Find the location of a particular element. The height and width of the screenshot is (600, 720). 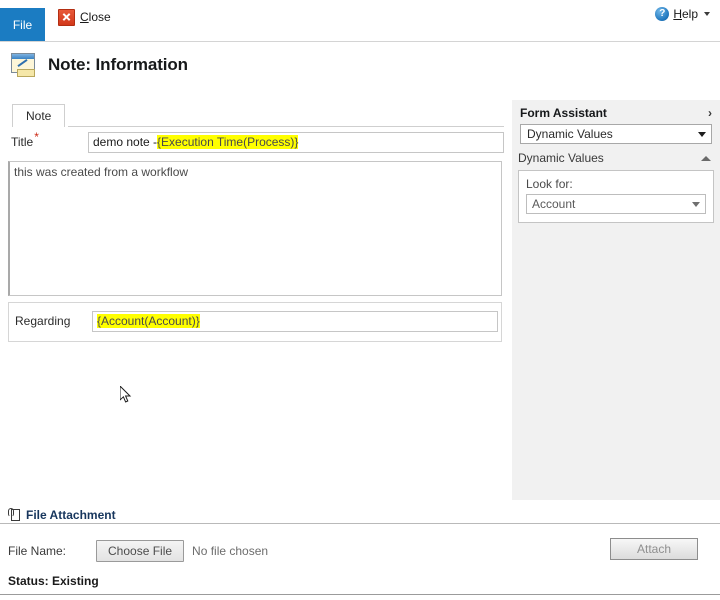

note-record-icon is located at coordinates (24, 65).